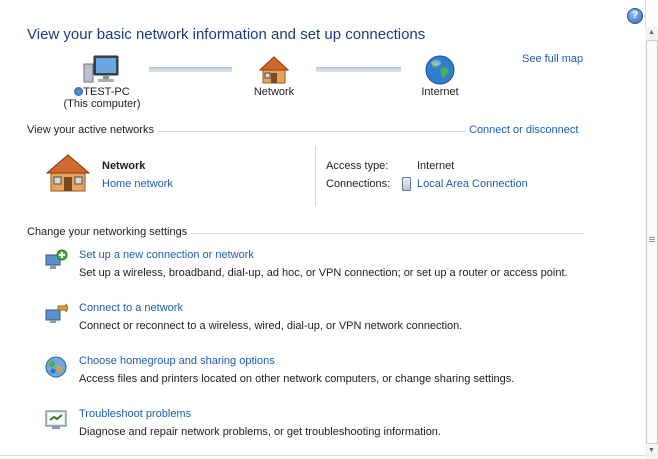 This screenshot has width=658, height=459. I want to click on change-settings-label: Change your networking settings, so click(109, 232).